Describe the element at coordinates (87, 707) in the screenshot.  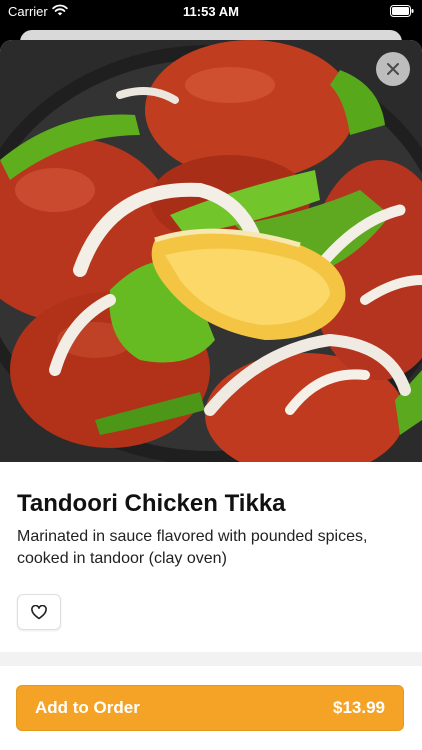
I see `add-to-order-label: Add to Order` at that location.